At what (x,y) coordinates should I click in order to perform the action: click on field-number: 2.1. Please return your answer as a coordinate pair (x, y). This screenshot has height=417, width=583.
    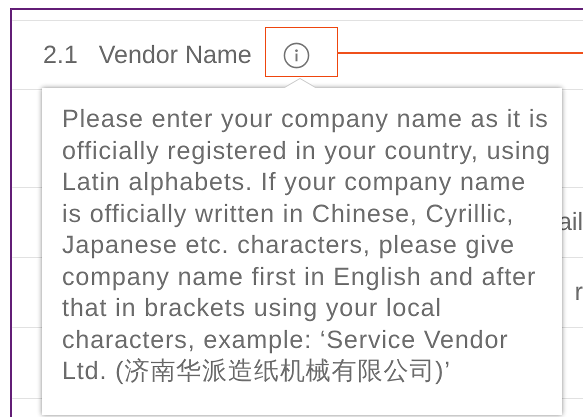
    Looking at the image, I should click on (60, 55).